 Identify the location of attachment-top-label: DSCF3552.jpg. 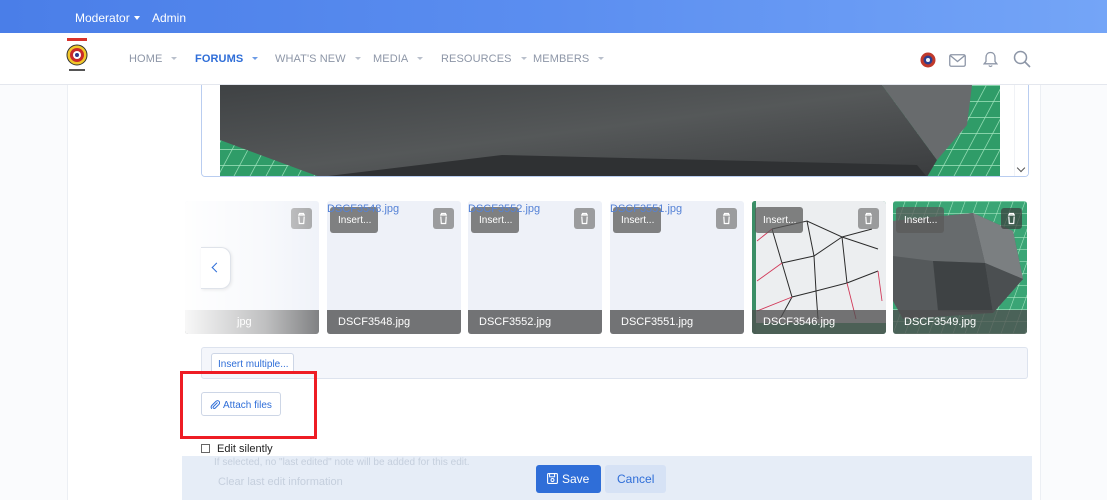
(504, 209).